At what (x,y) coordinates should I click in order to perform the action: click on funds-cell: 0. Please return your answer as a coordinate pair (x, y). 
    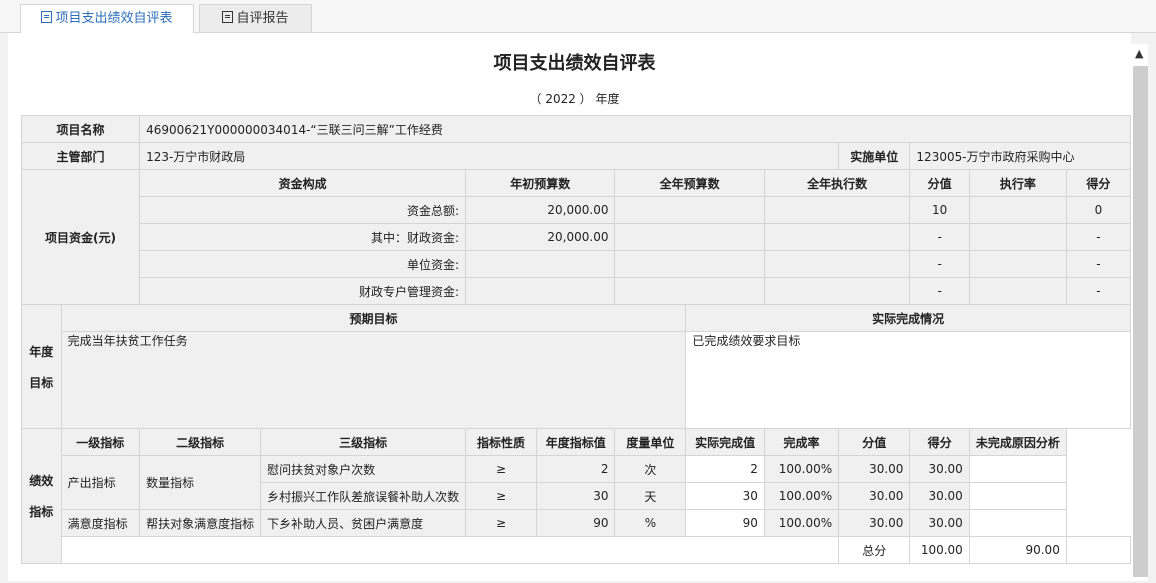
    Looking at the image, I should click on (1098, 210).